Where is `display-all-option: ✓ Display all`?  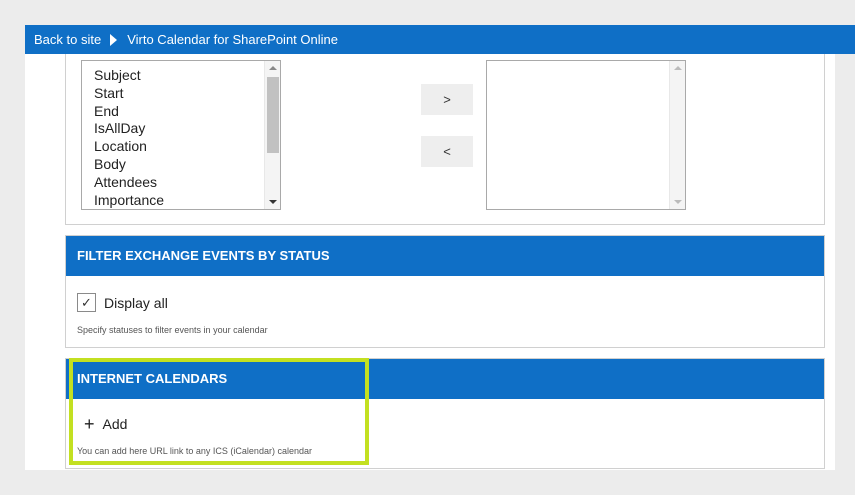
display-all-option: ✓ Display all is located at coordinates (122, 302).